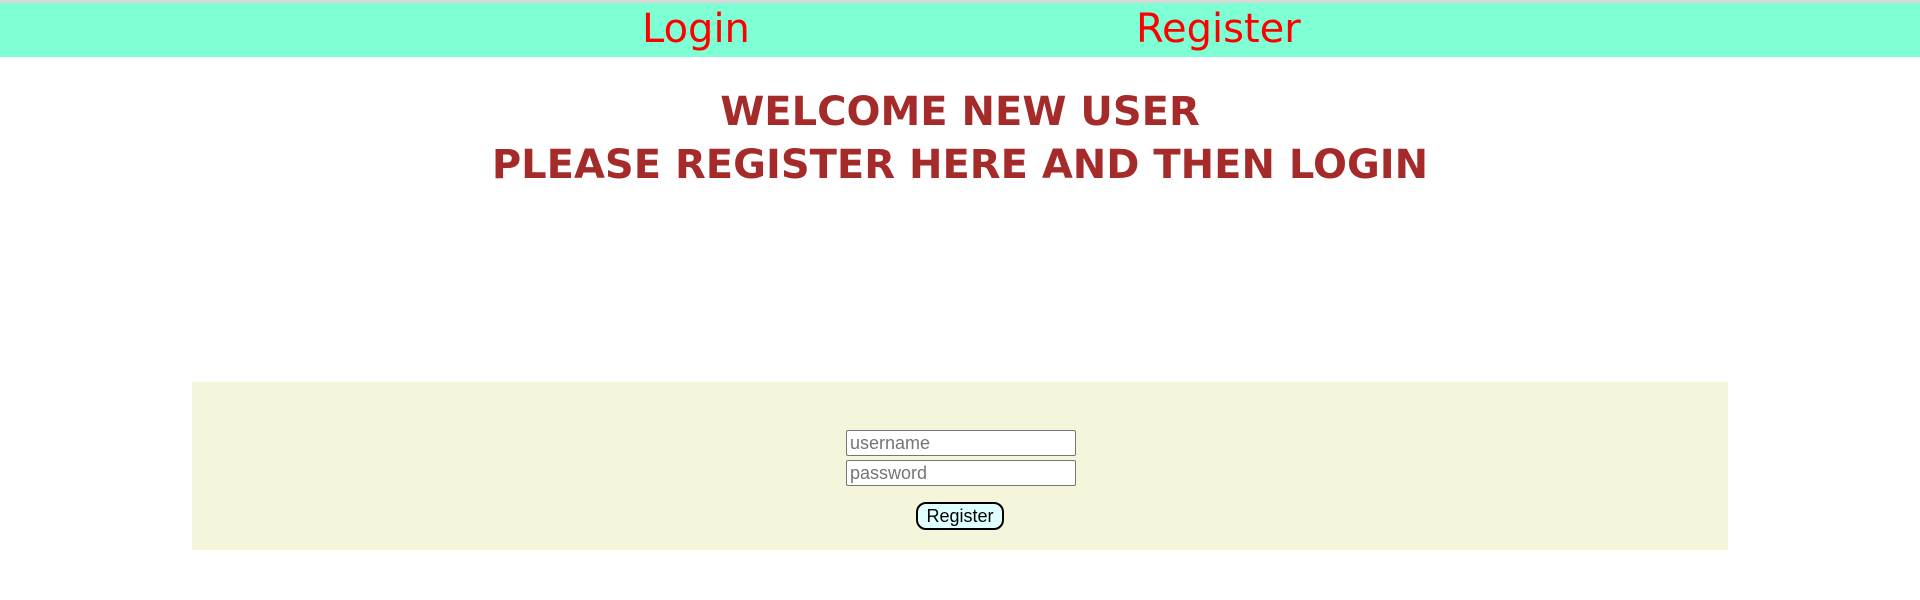 The image size is (1920, 600). What do you see at coordinates (961, 443) in the screenshot?
I see `username-input` at bounding box center [961, 443].